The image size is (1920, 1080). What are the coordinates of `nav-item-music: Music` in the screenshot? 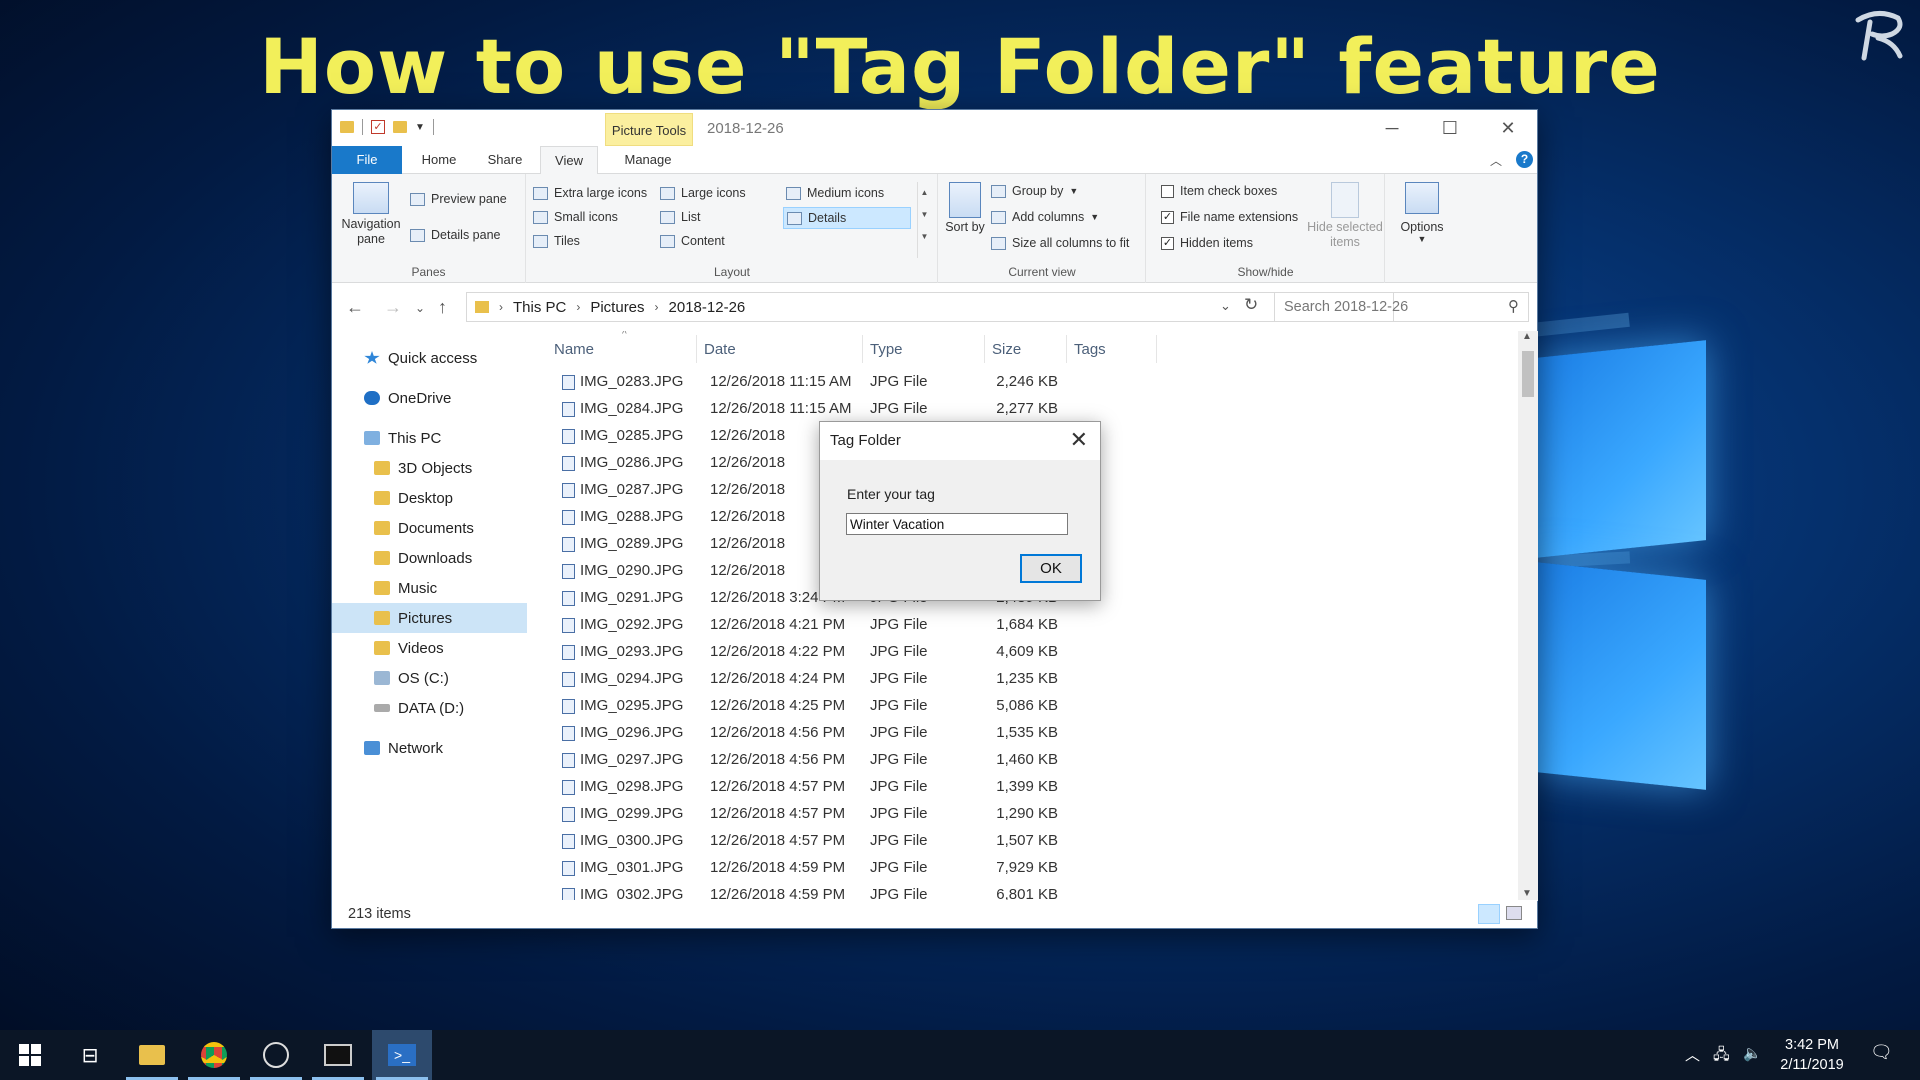 It's located at (429, 588).